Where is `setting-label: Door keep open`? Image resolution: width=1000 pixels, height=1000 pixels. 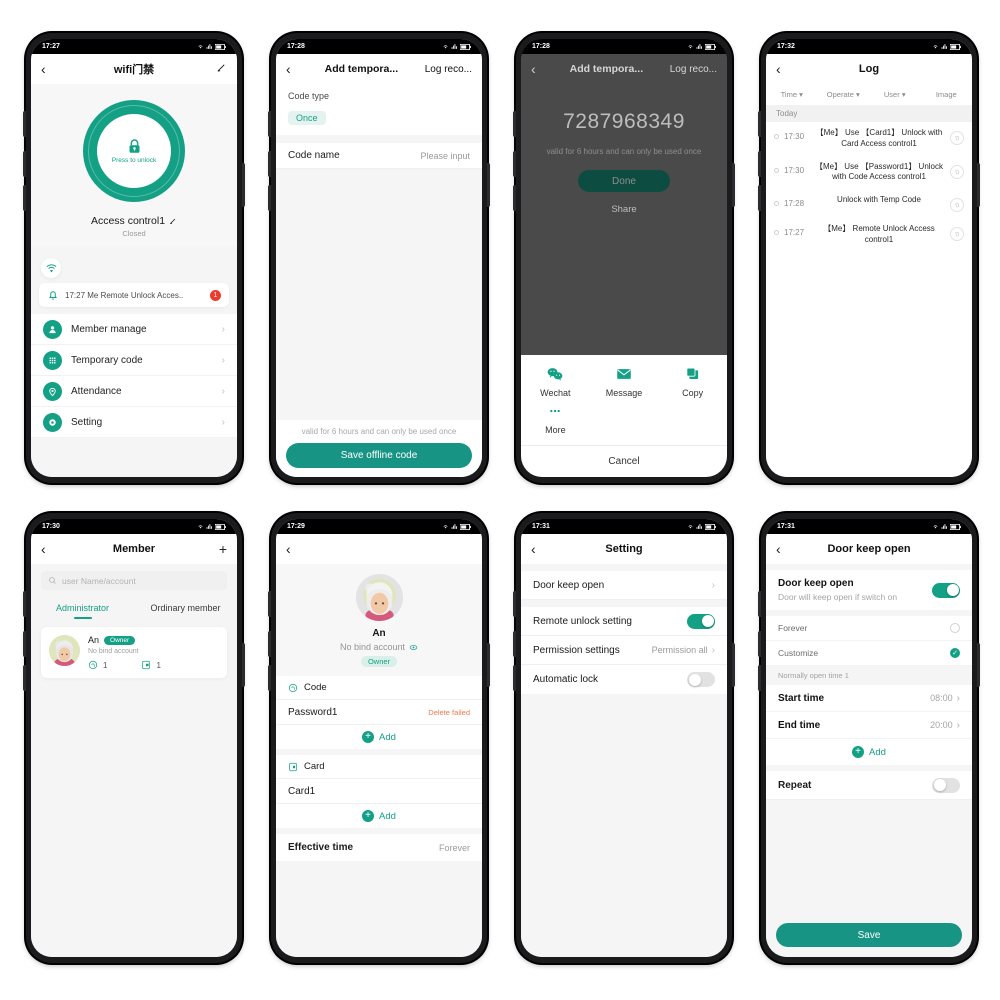
setting-label: Door keep open is located at coordinates (569, 585).